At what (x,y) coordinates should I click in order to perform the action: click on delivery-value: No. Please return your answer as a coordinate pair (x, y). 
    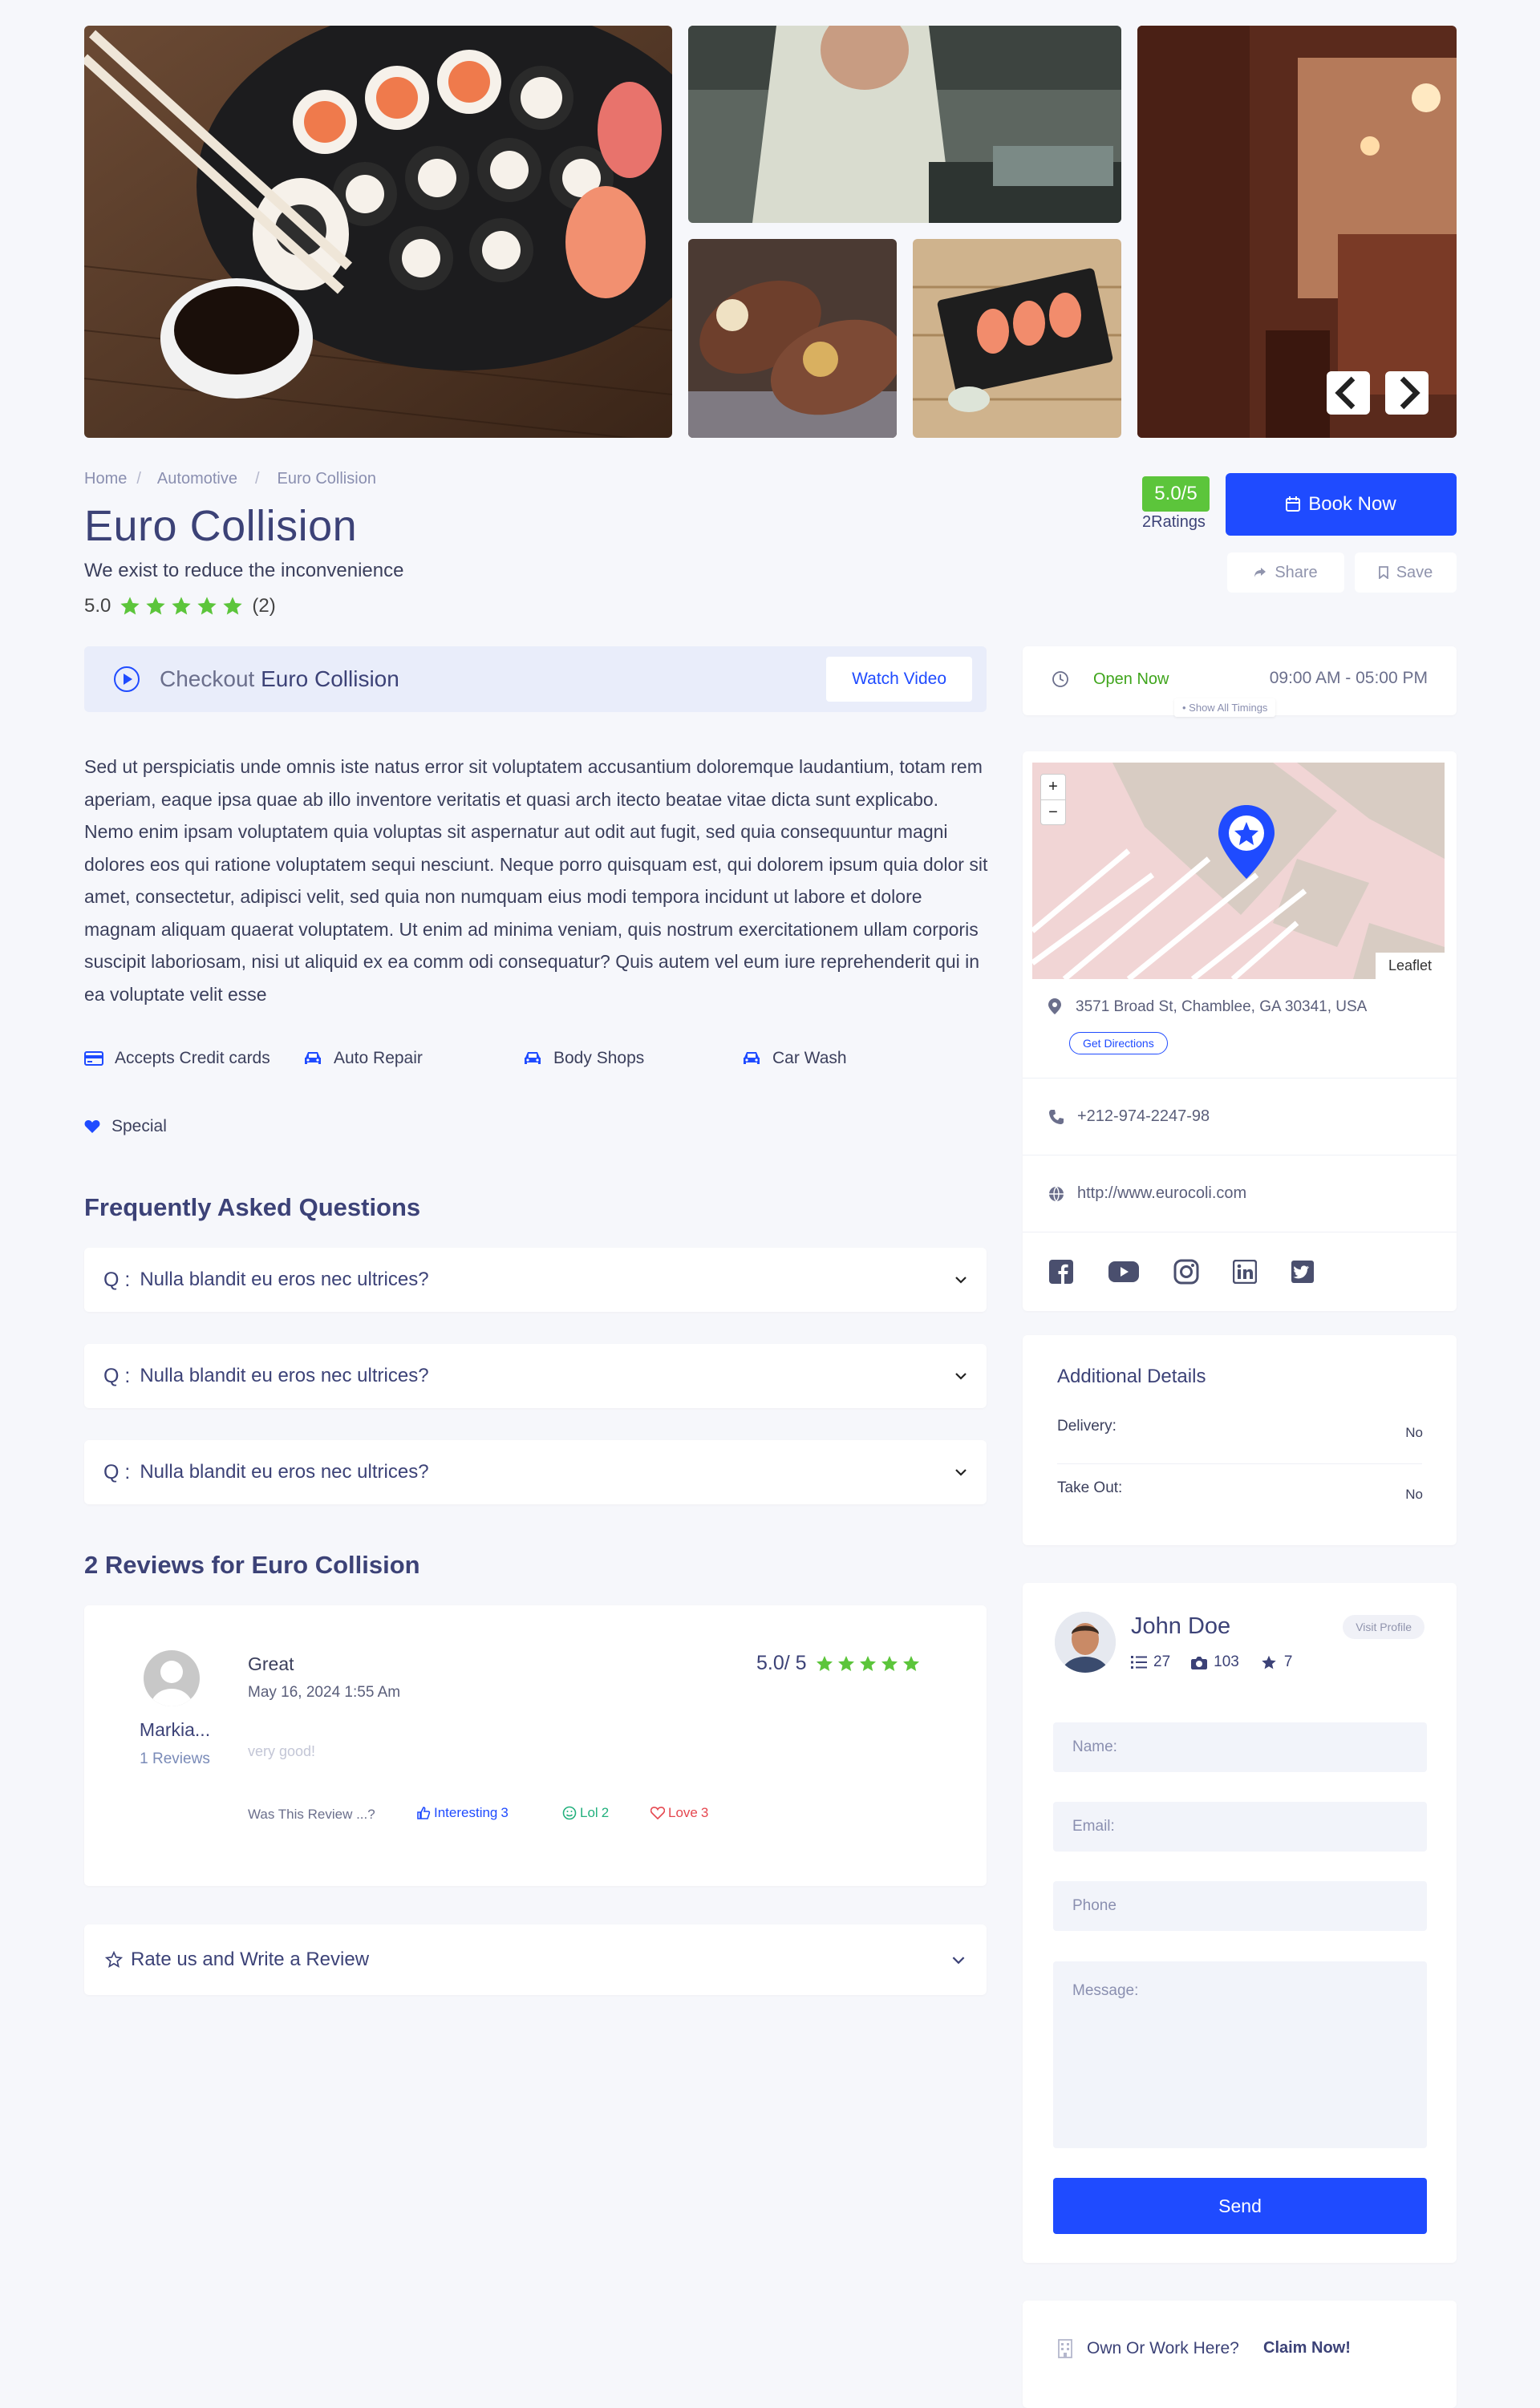
    Looking at the image, I should click on (1414, 1432).